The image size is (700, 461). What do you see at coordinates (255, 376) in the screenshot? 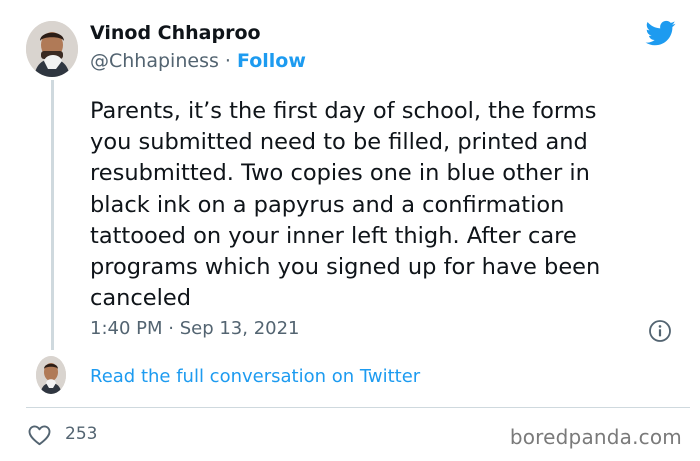
I see `read-conversation-link: Read the full conversation on Twitter` at bounding box center [255, 376].